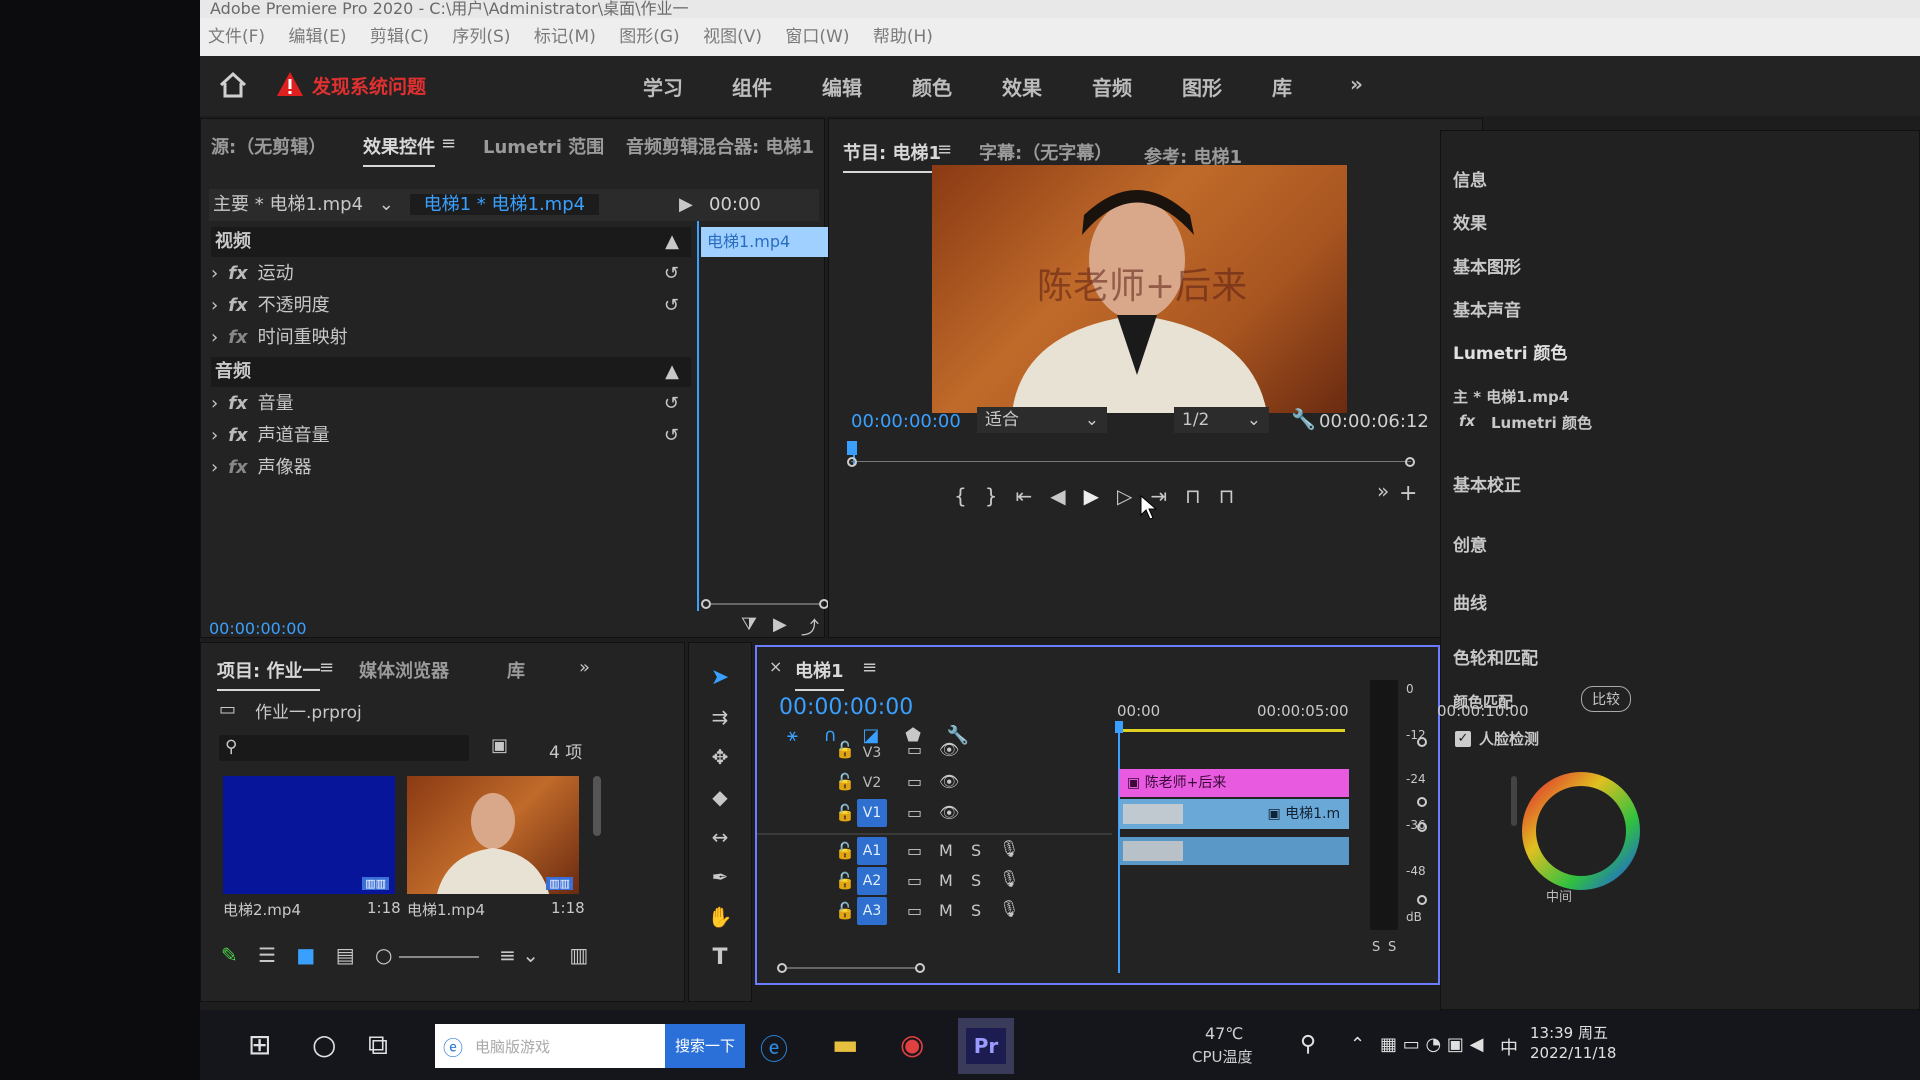  What do you see at coordinates (305, 955) in the screenshot?
I see `icon-view-icon: ■` at bounding box center [305, 955].